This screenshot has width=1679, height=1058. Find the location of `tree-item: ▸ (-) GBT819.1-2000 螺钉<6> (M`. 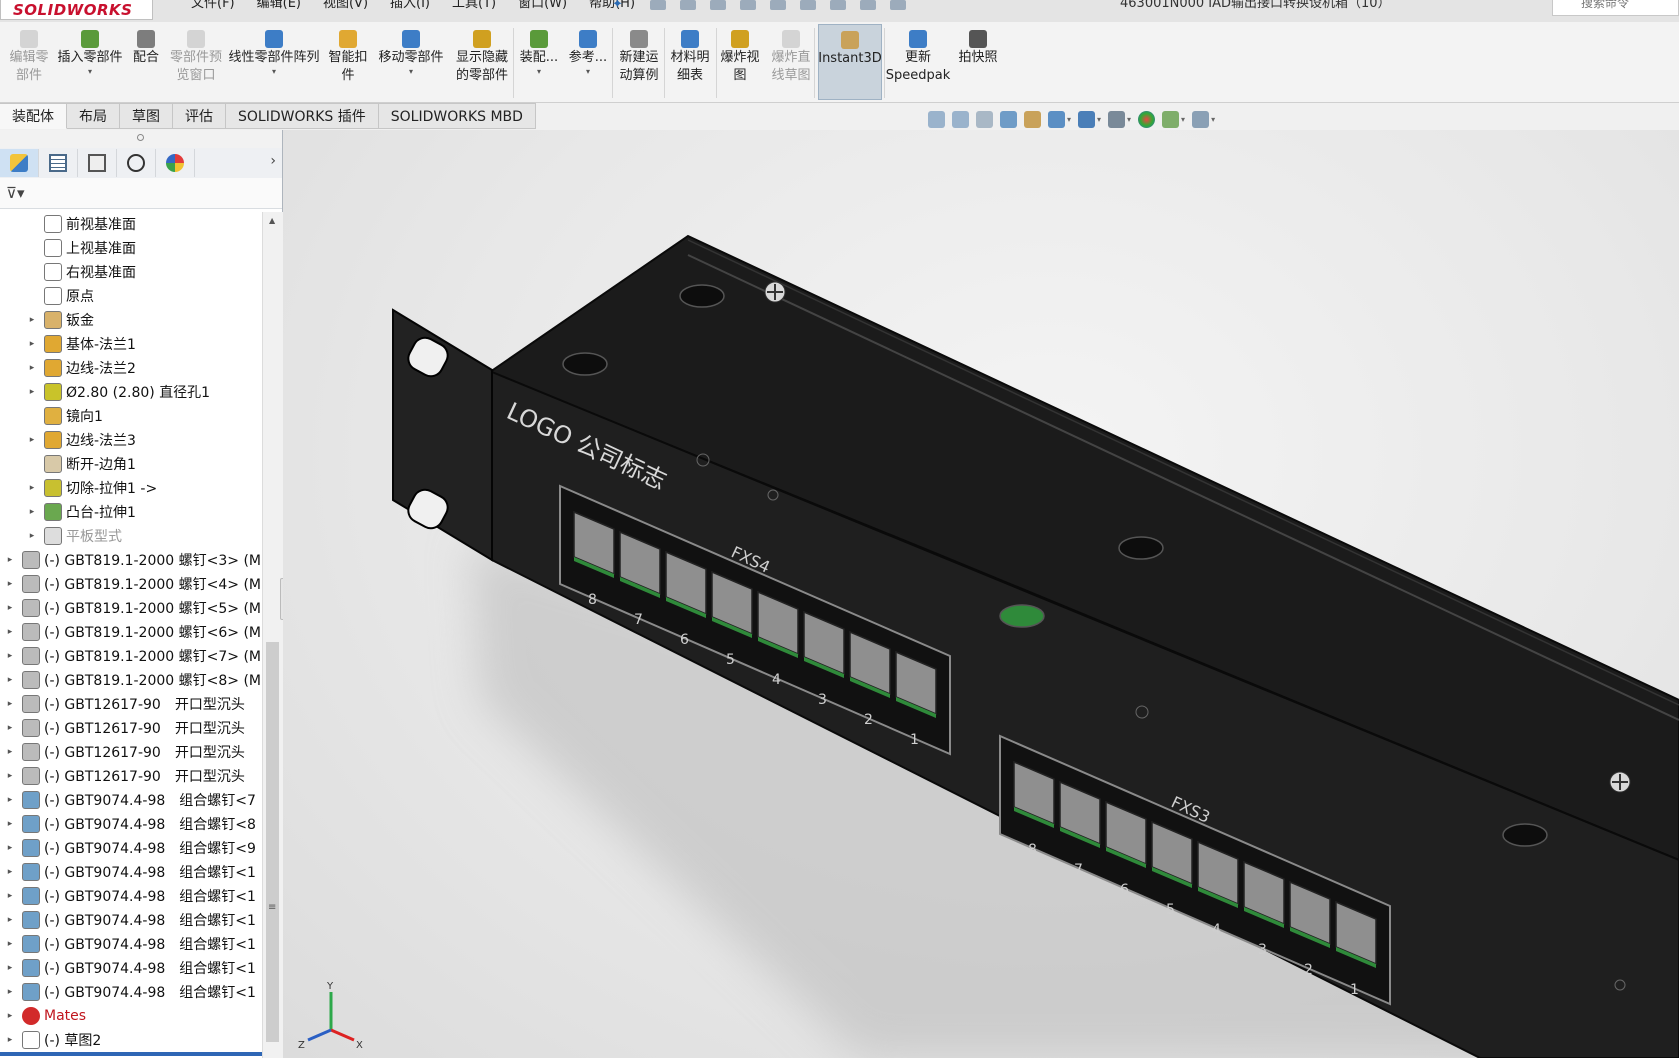

tree-item: ▸ (-) GBT819.1-2000 螺钉<6> (M is located at coordinates (131, 632).